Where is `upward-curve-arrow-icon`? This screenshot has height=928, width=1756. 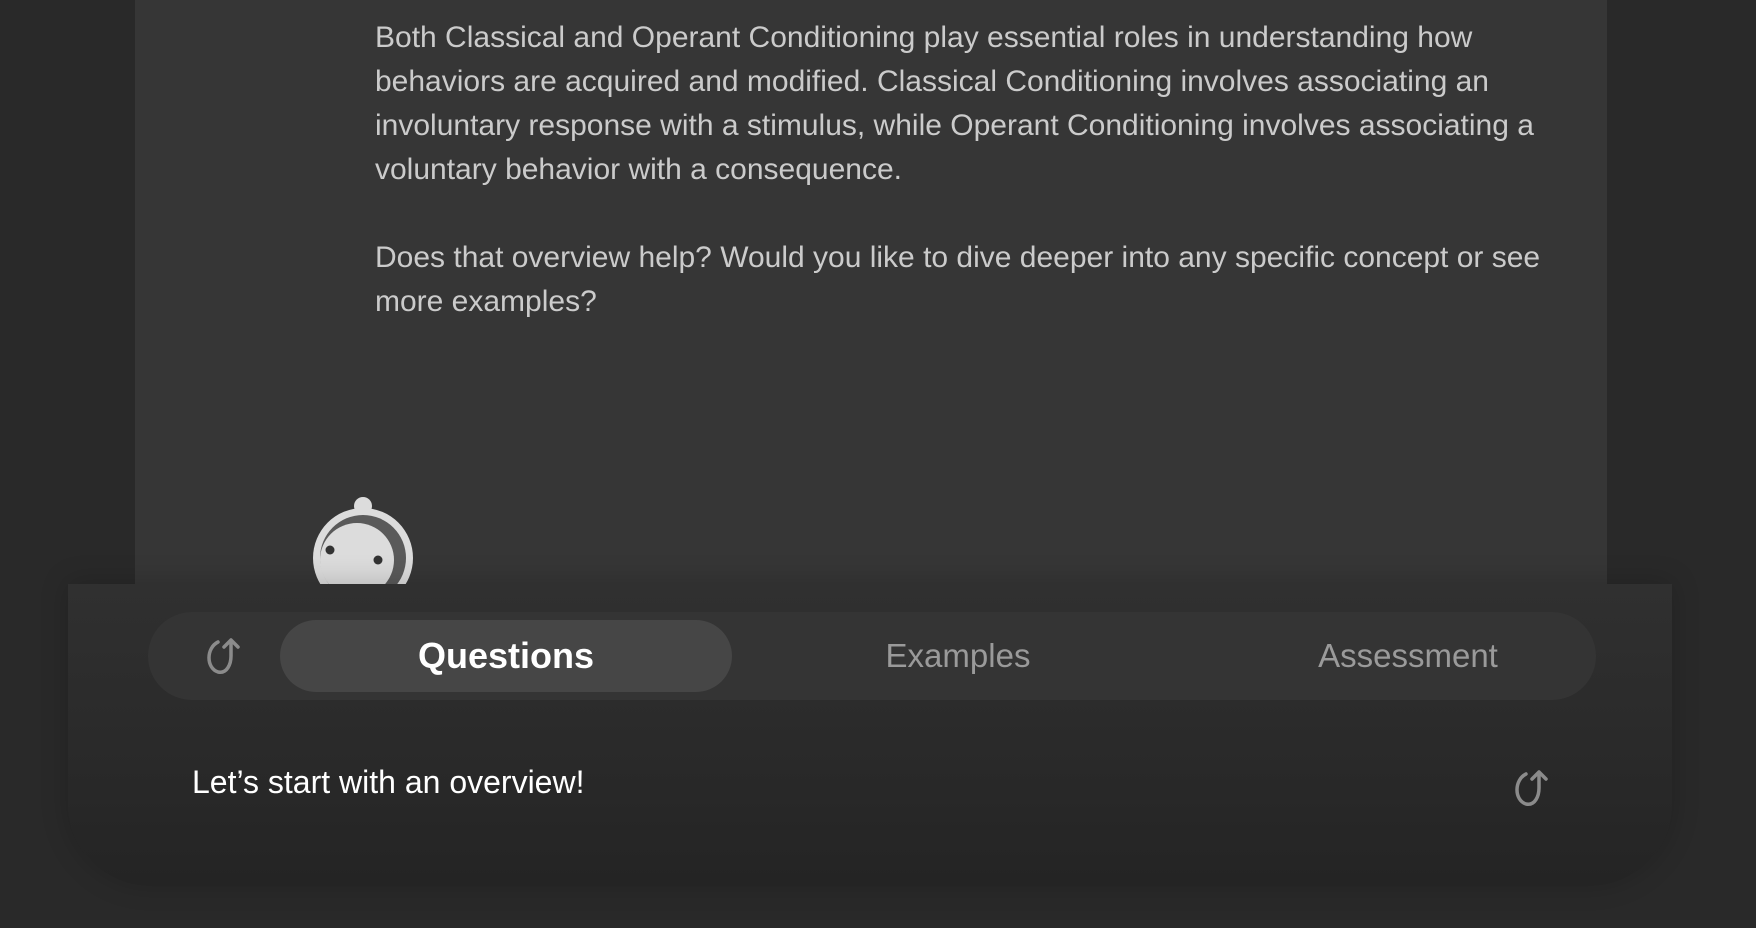
upward-curve-arrow-icon is located at coordinates (1531, 788).